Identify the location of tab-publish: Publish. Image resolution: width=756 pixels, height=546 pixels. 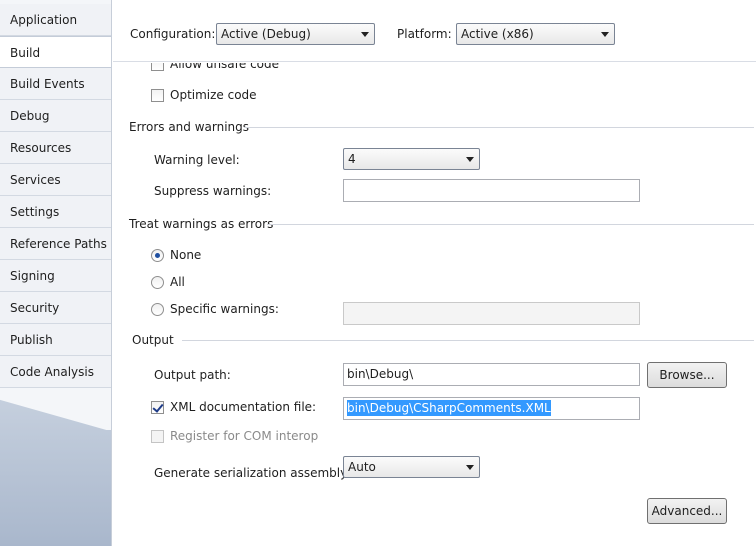
(55, 340).